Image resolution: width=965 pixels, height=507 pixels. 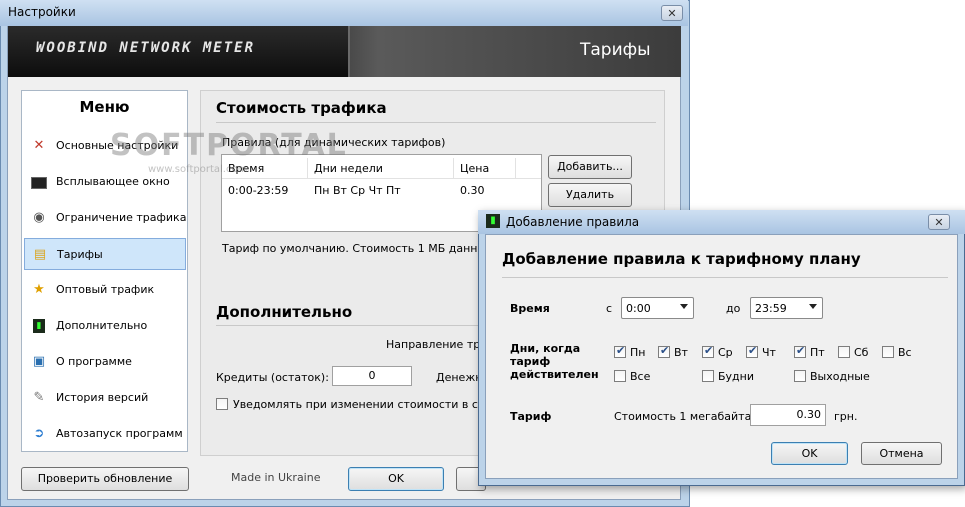 I want to click on row-price: 0.30, so click(x=472, y=190).